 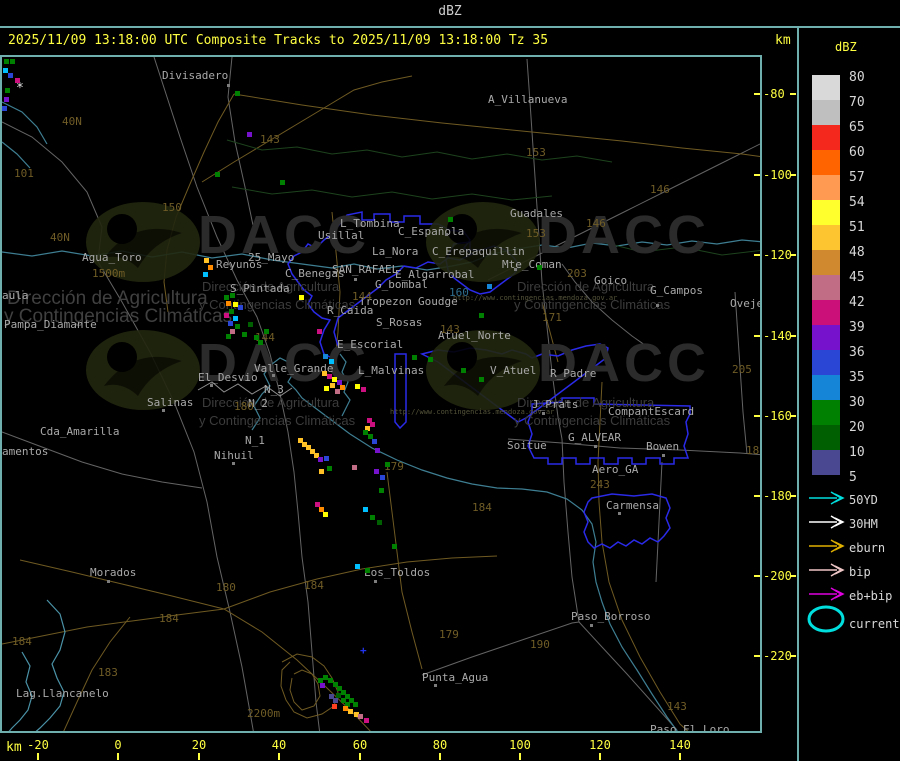 I want to click on dacc-watermark-text: DACC, so click(x=624, y=363).